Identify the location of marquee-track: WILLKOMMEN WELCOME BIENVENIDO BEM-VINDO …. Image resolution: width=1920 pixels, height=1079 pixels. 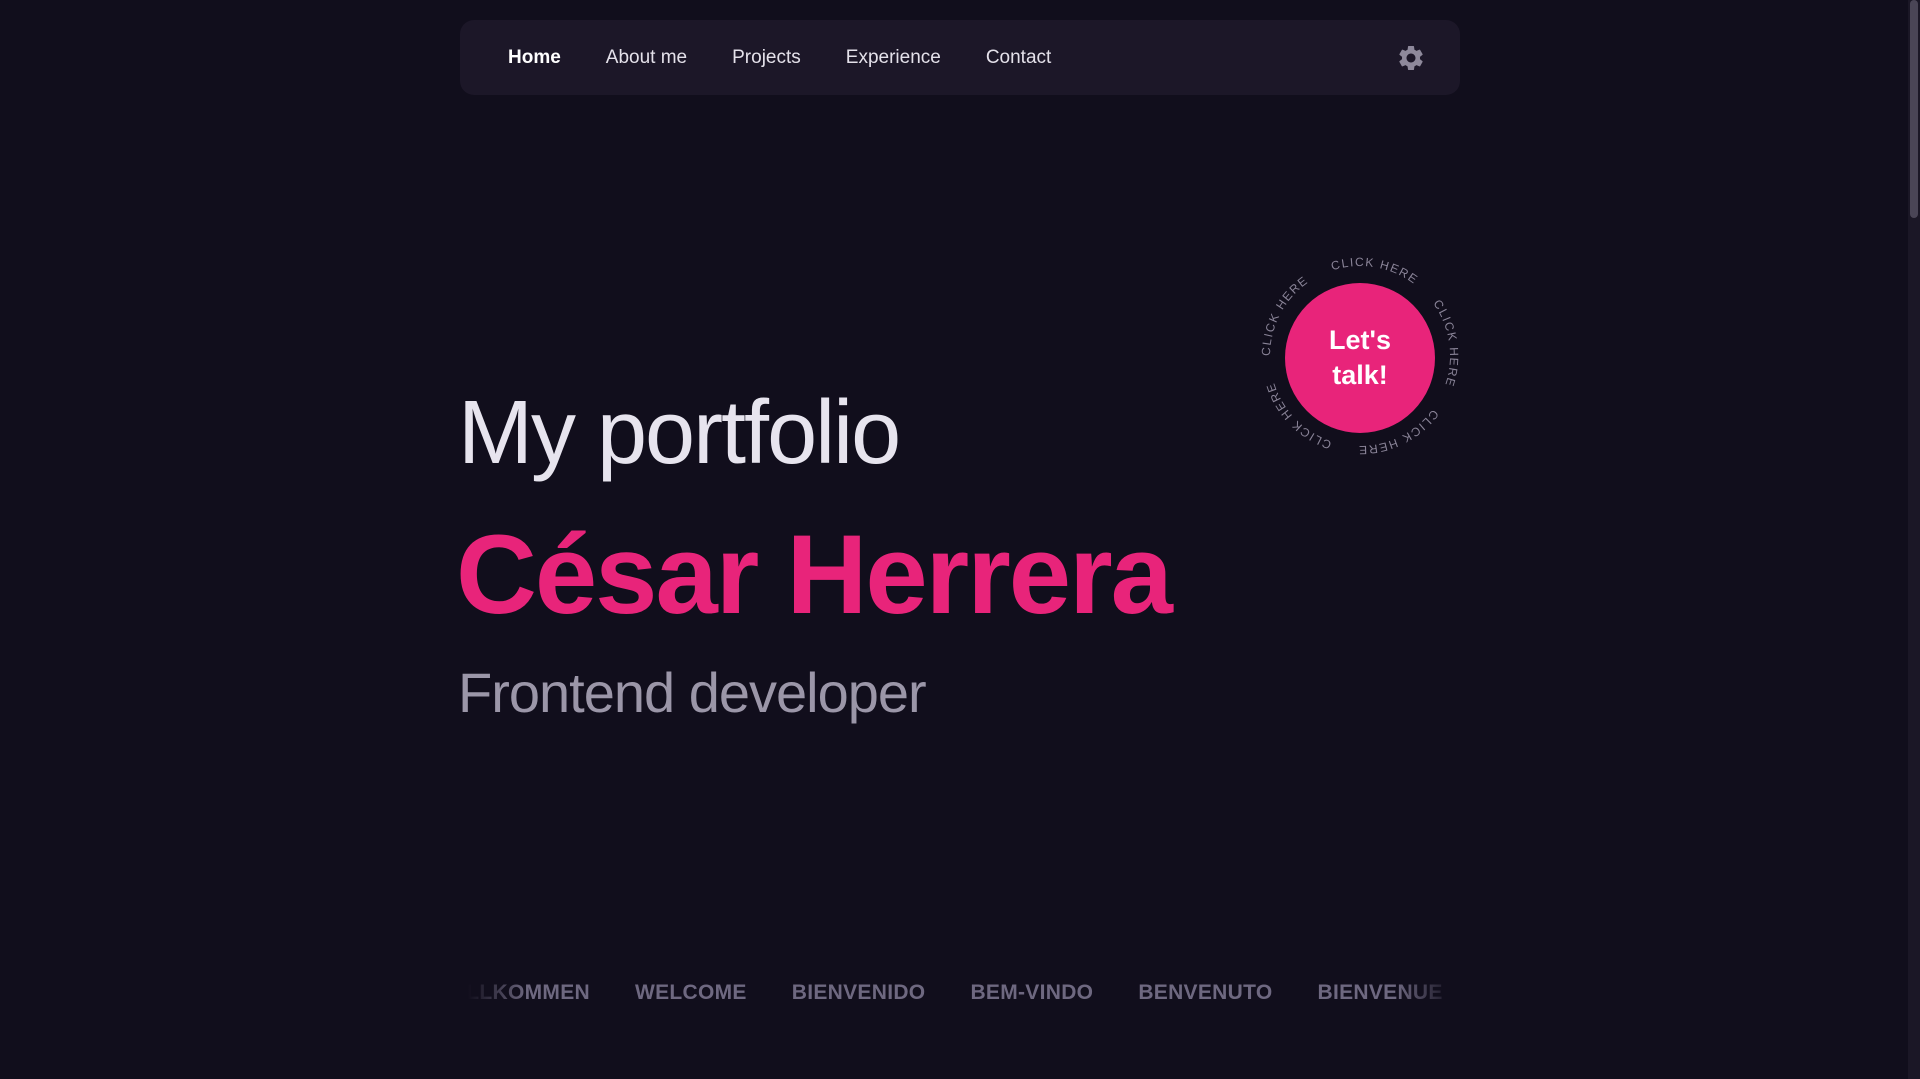
(962, 993).